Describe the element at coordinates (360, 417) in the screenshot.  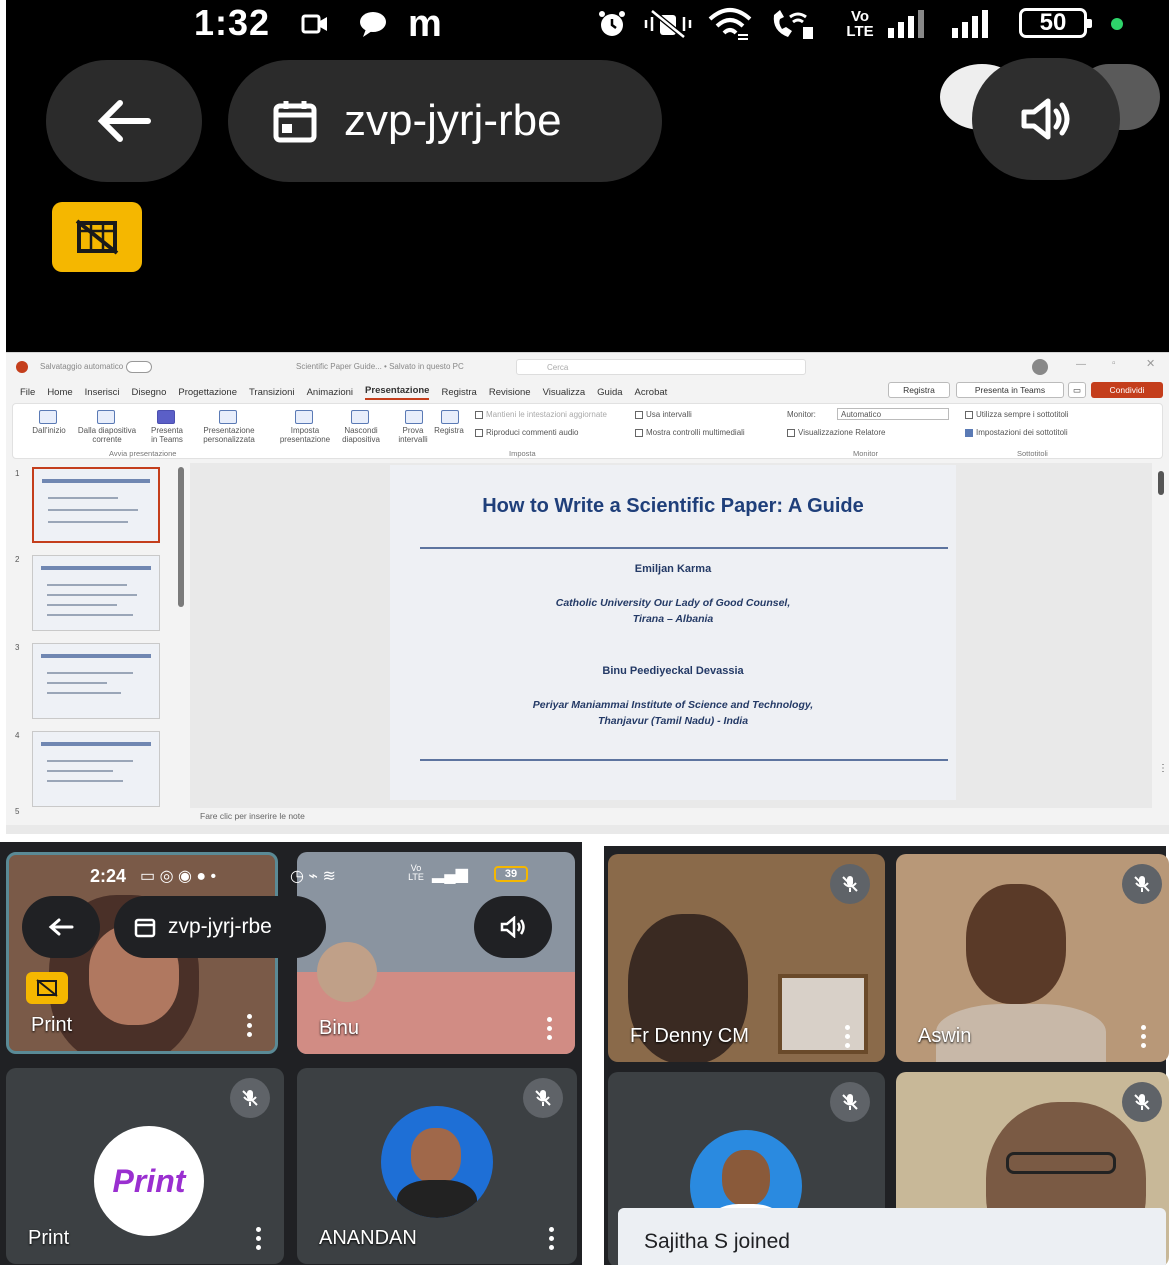
I see `hide-slide-icon` at that location.